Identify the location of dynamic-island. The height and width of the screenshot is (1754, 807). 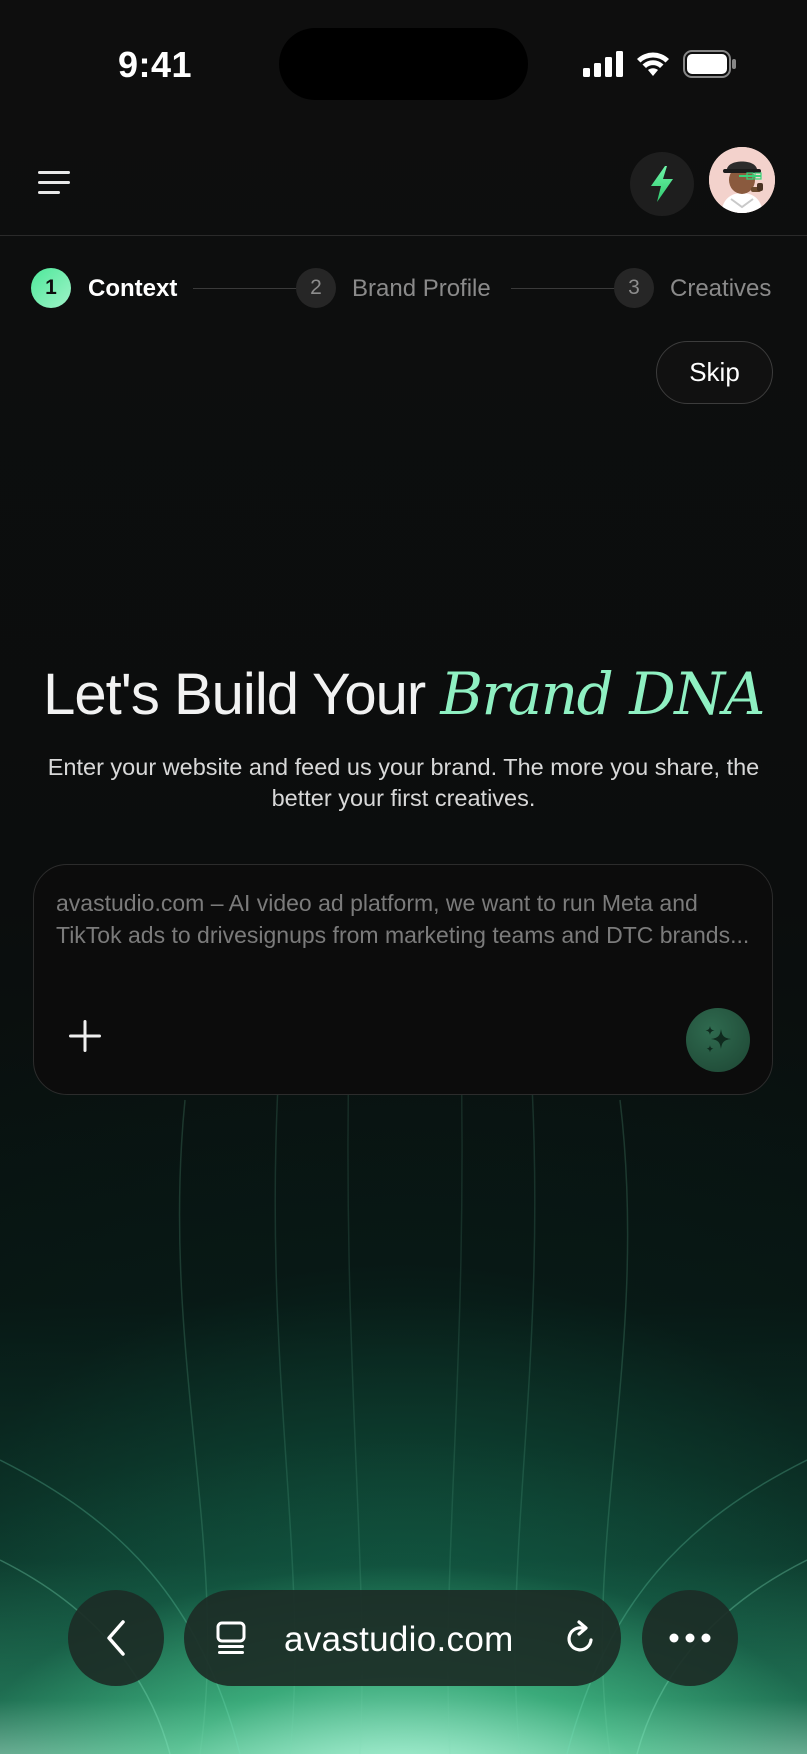
(403, 64).